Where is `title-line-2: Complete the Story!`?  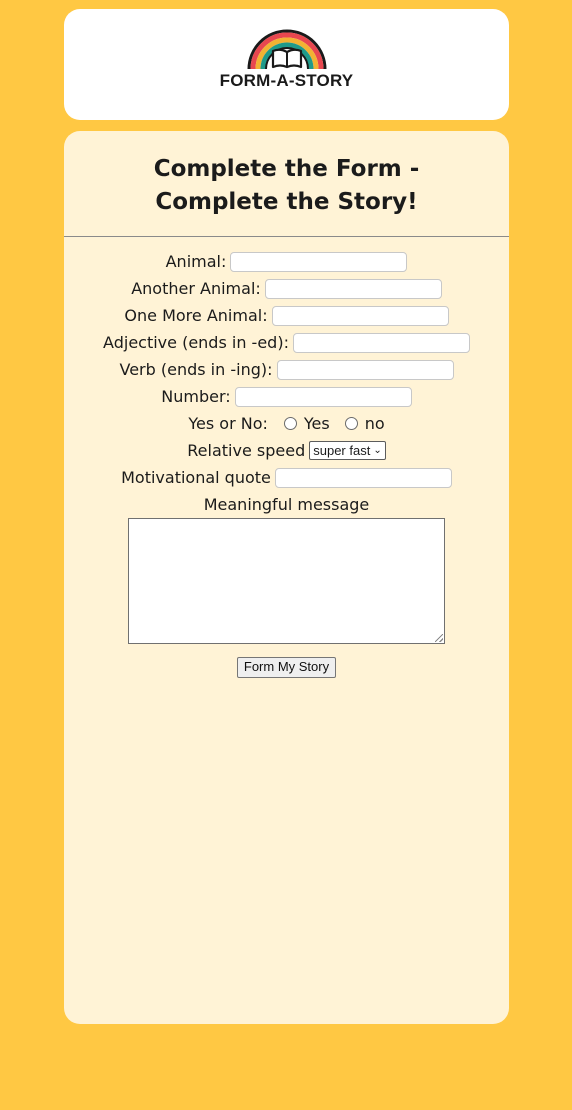 title-line-2: Complete the Story! is located at coordinates (286, 202).